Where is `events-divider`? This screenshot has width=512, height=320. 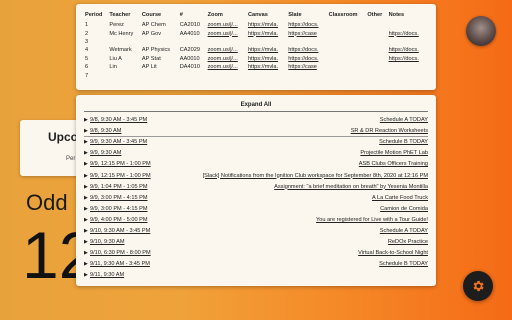 events-divider is located at coordinates (256, 111).